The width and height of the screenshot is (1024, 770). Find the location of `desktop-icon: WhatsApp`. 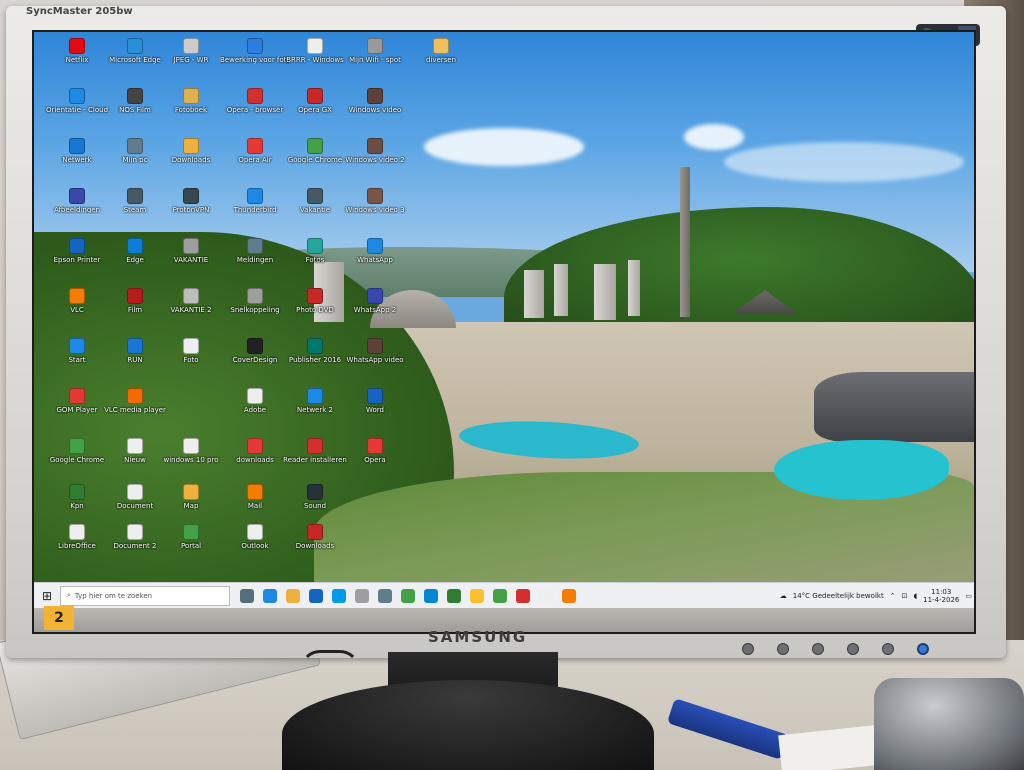

desktop-icon: WhatsApp is located at coordinates (375, 251).